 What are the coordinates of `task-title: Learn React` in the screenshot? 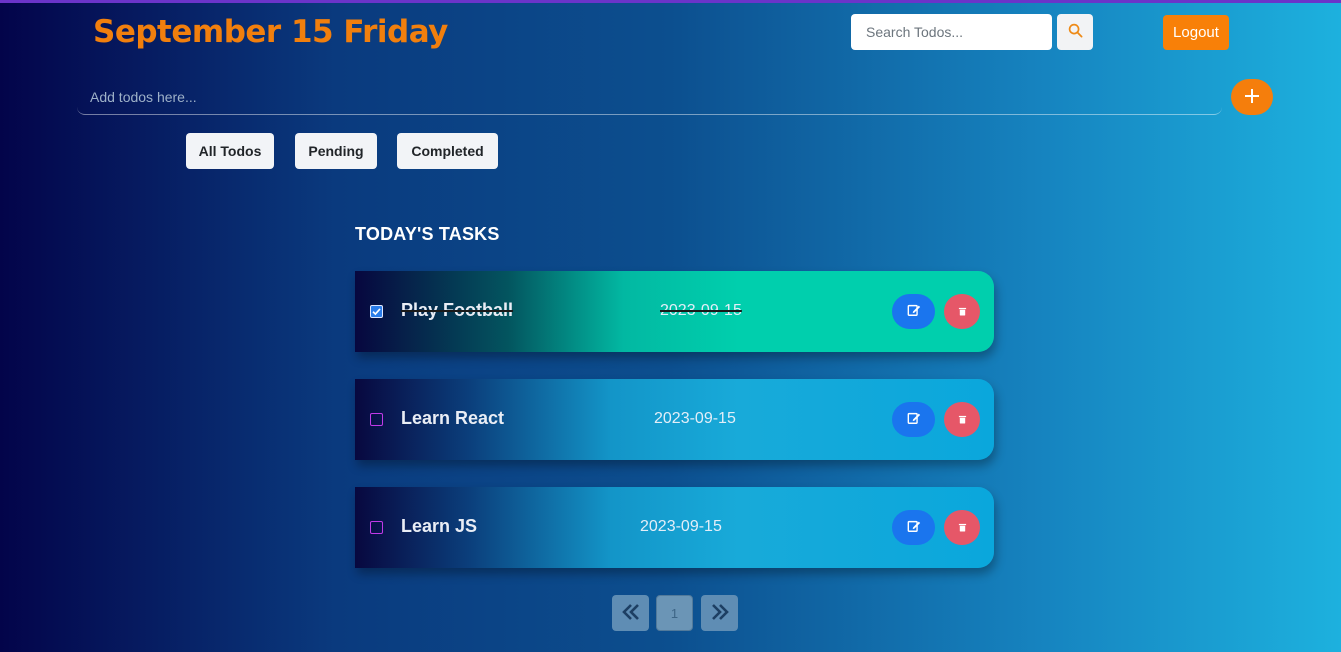 It's located at (453, 418).